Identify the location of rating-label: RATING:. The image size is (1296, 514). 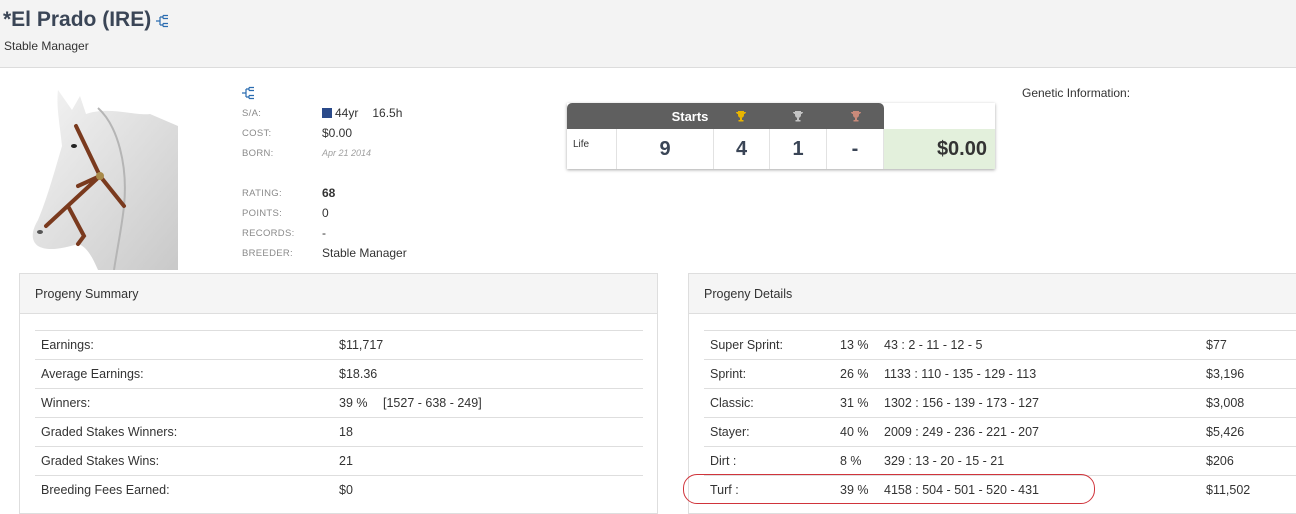
(262, 193).